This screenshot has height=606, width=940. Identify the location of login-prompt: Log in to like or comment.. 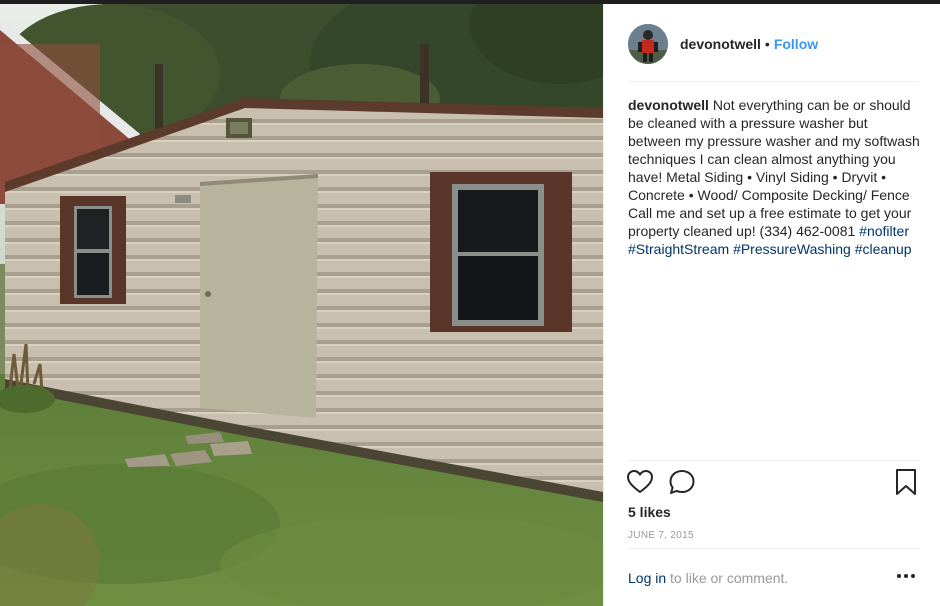
(774, 578).